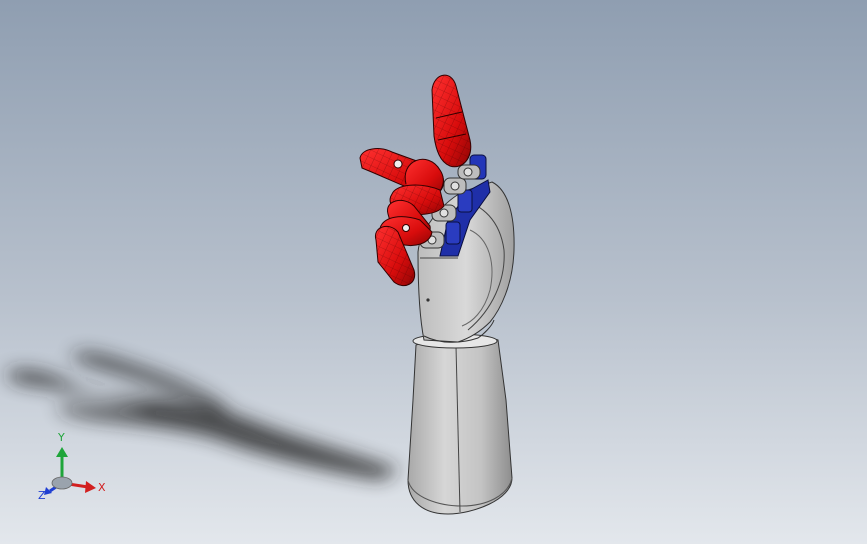  What do you see at coordinates (460, 424) in the screenshot?
I see `forearm-shell` at bounding box center [460, 424].